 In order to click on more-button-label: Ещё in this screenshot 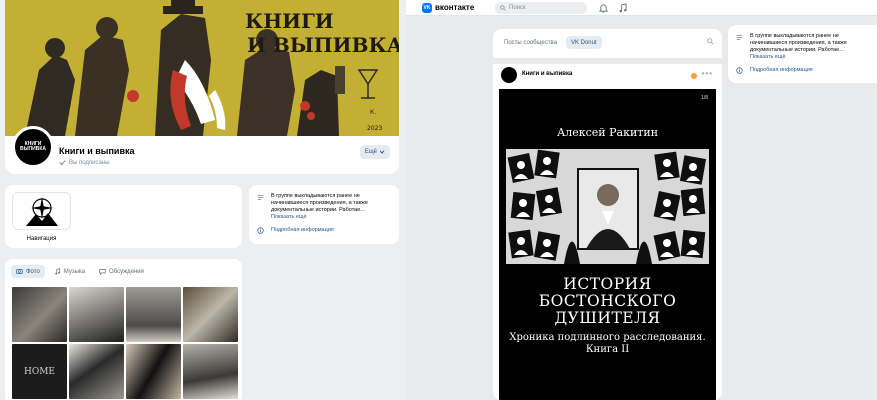, I will do `click(370, 152)`.